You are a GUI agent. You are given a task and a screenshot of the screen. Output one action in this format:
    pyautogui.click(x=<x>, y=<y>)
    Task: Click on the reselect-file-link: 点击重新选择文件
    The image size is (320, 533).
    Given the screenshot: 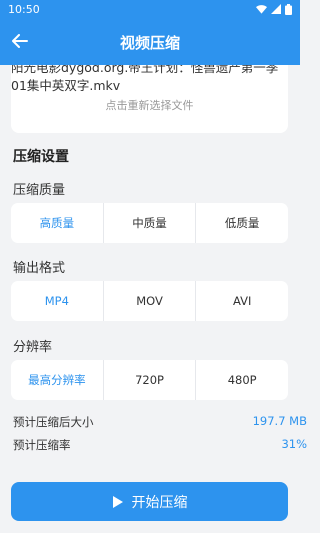 What is the action you would take?
    pyautogui.click(x=149, y=105)
    